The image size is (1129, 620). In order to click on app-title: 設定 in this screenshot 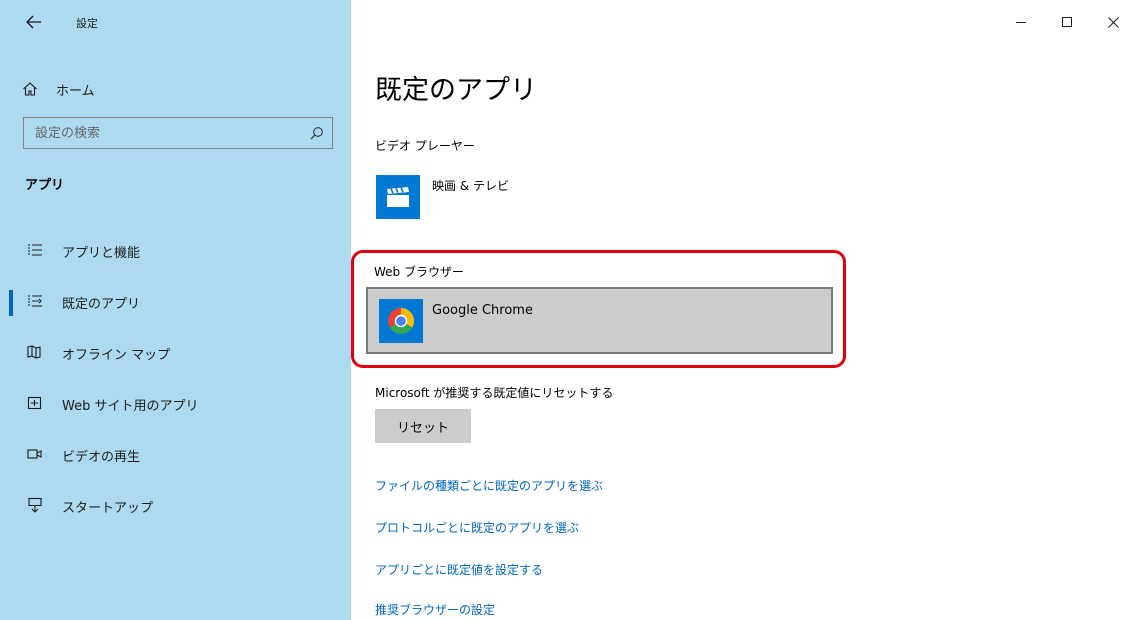, I will do `click(87, 23)`.